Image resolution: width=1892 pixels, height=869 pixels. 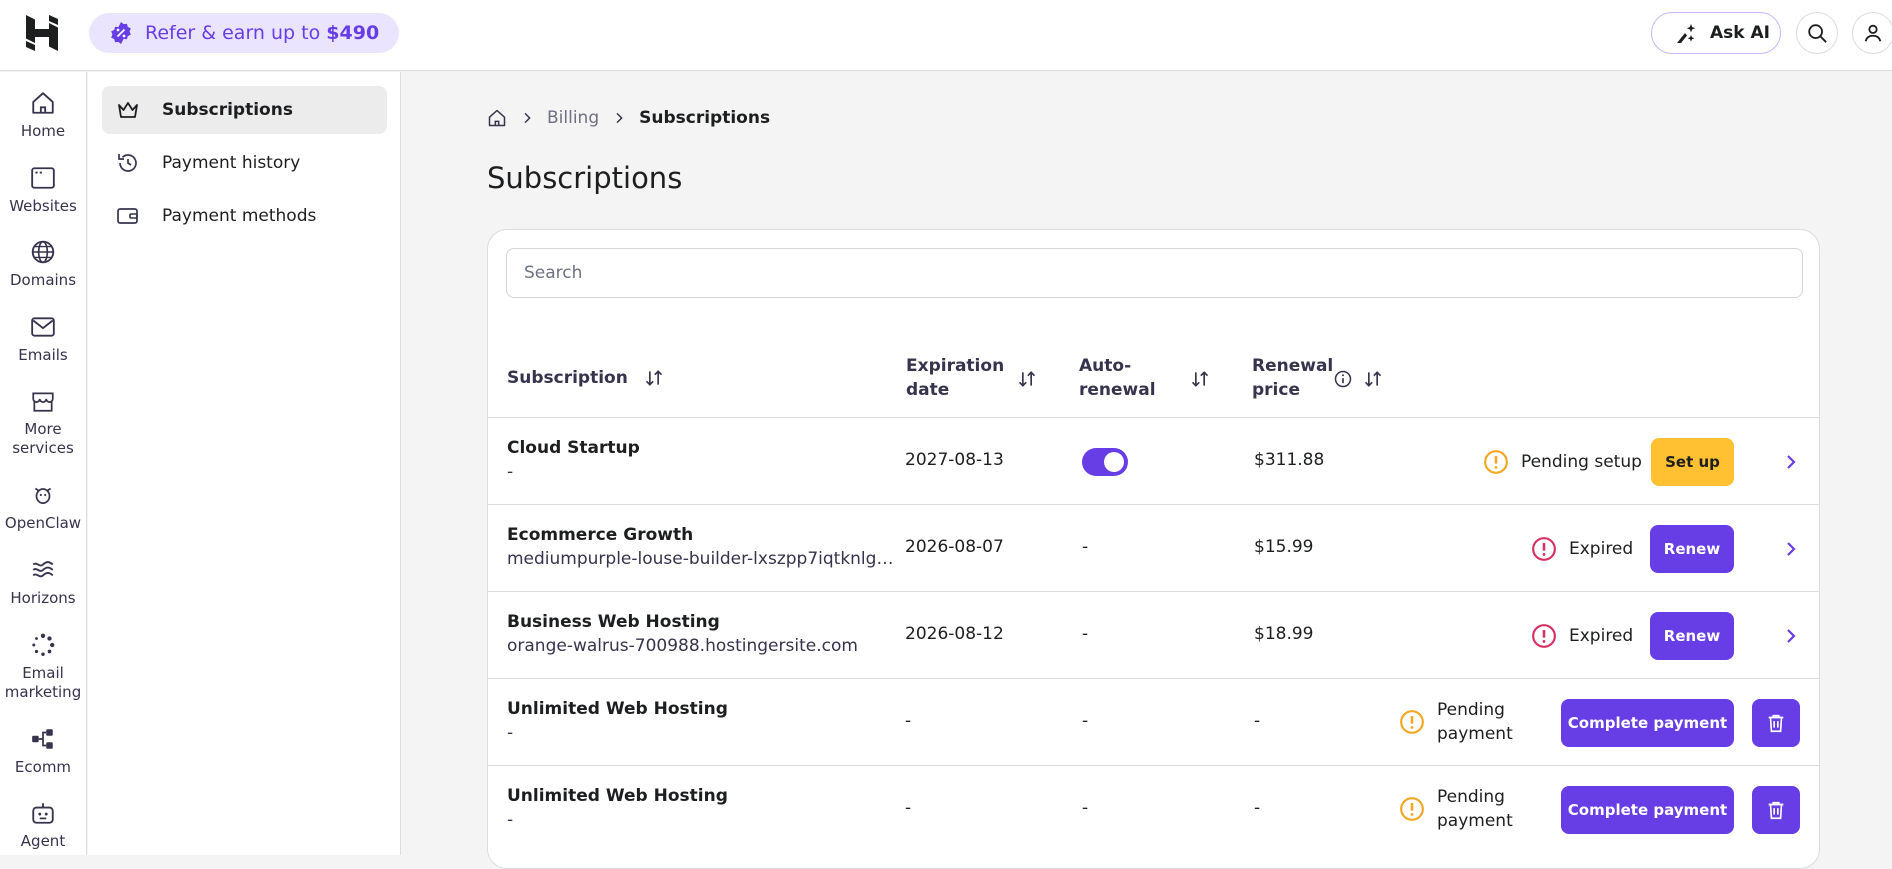 What do you see at coordinates (1284, 547) in the screenshot?
I see `renewal-price: $15.99` at bounding box center [1284, 547].